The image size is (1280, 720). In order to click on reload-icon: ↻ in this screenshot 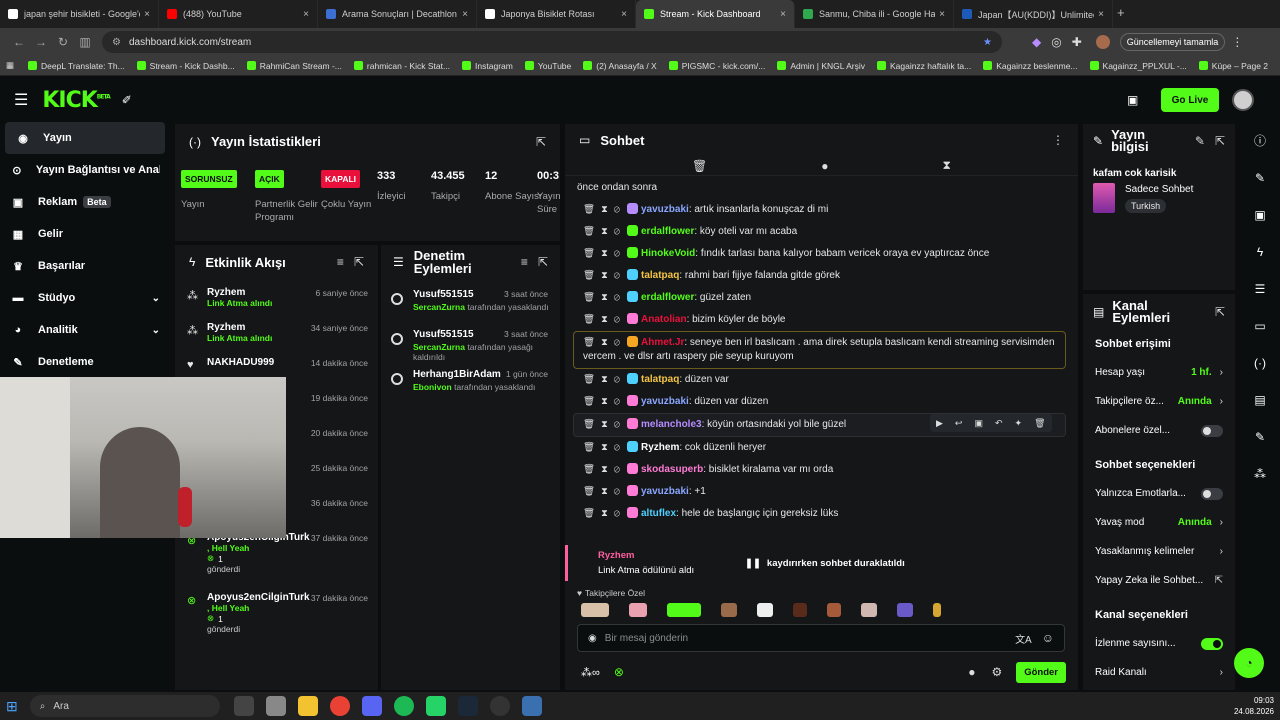, I will do `click(63, 42)`.